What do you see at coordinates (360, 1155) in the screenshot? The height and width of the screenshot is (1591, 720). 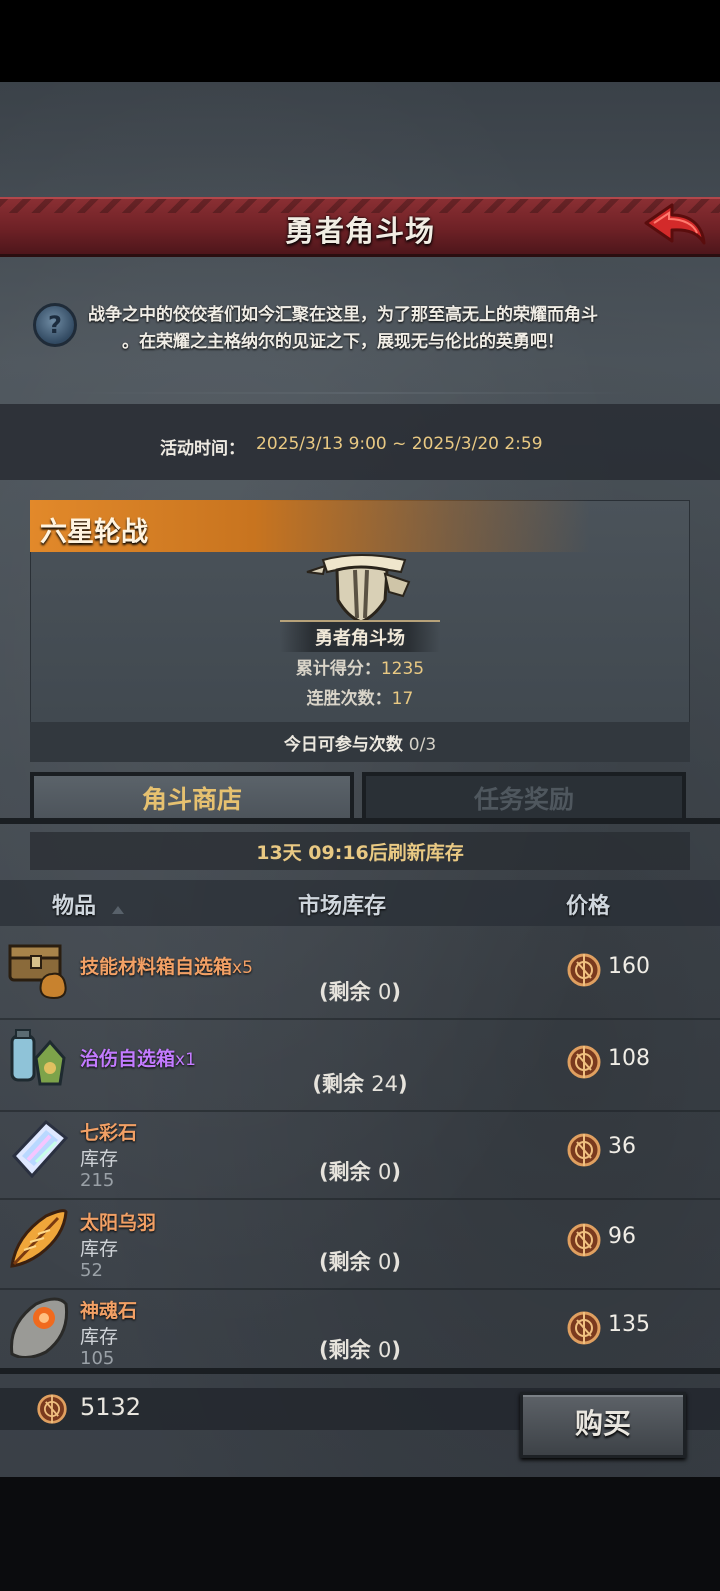 I see `list-item: 七彩石 库存 215 (剩余 0) 36` at bounding box center [360, 1155].